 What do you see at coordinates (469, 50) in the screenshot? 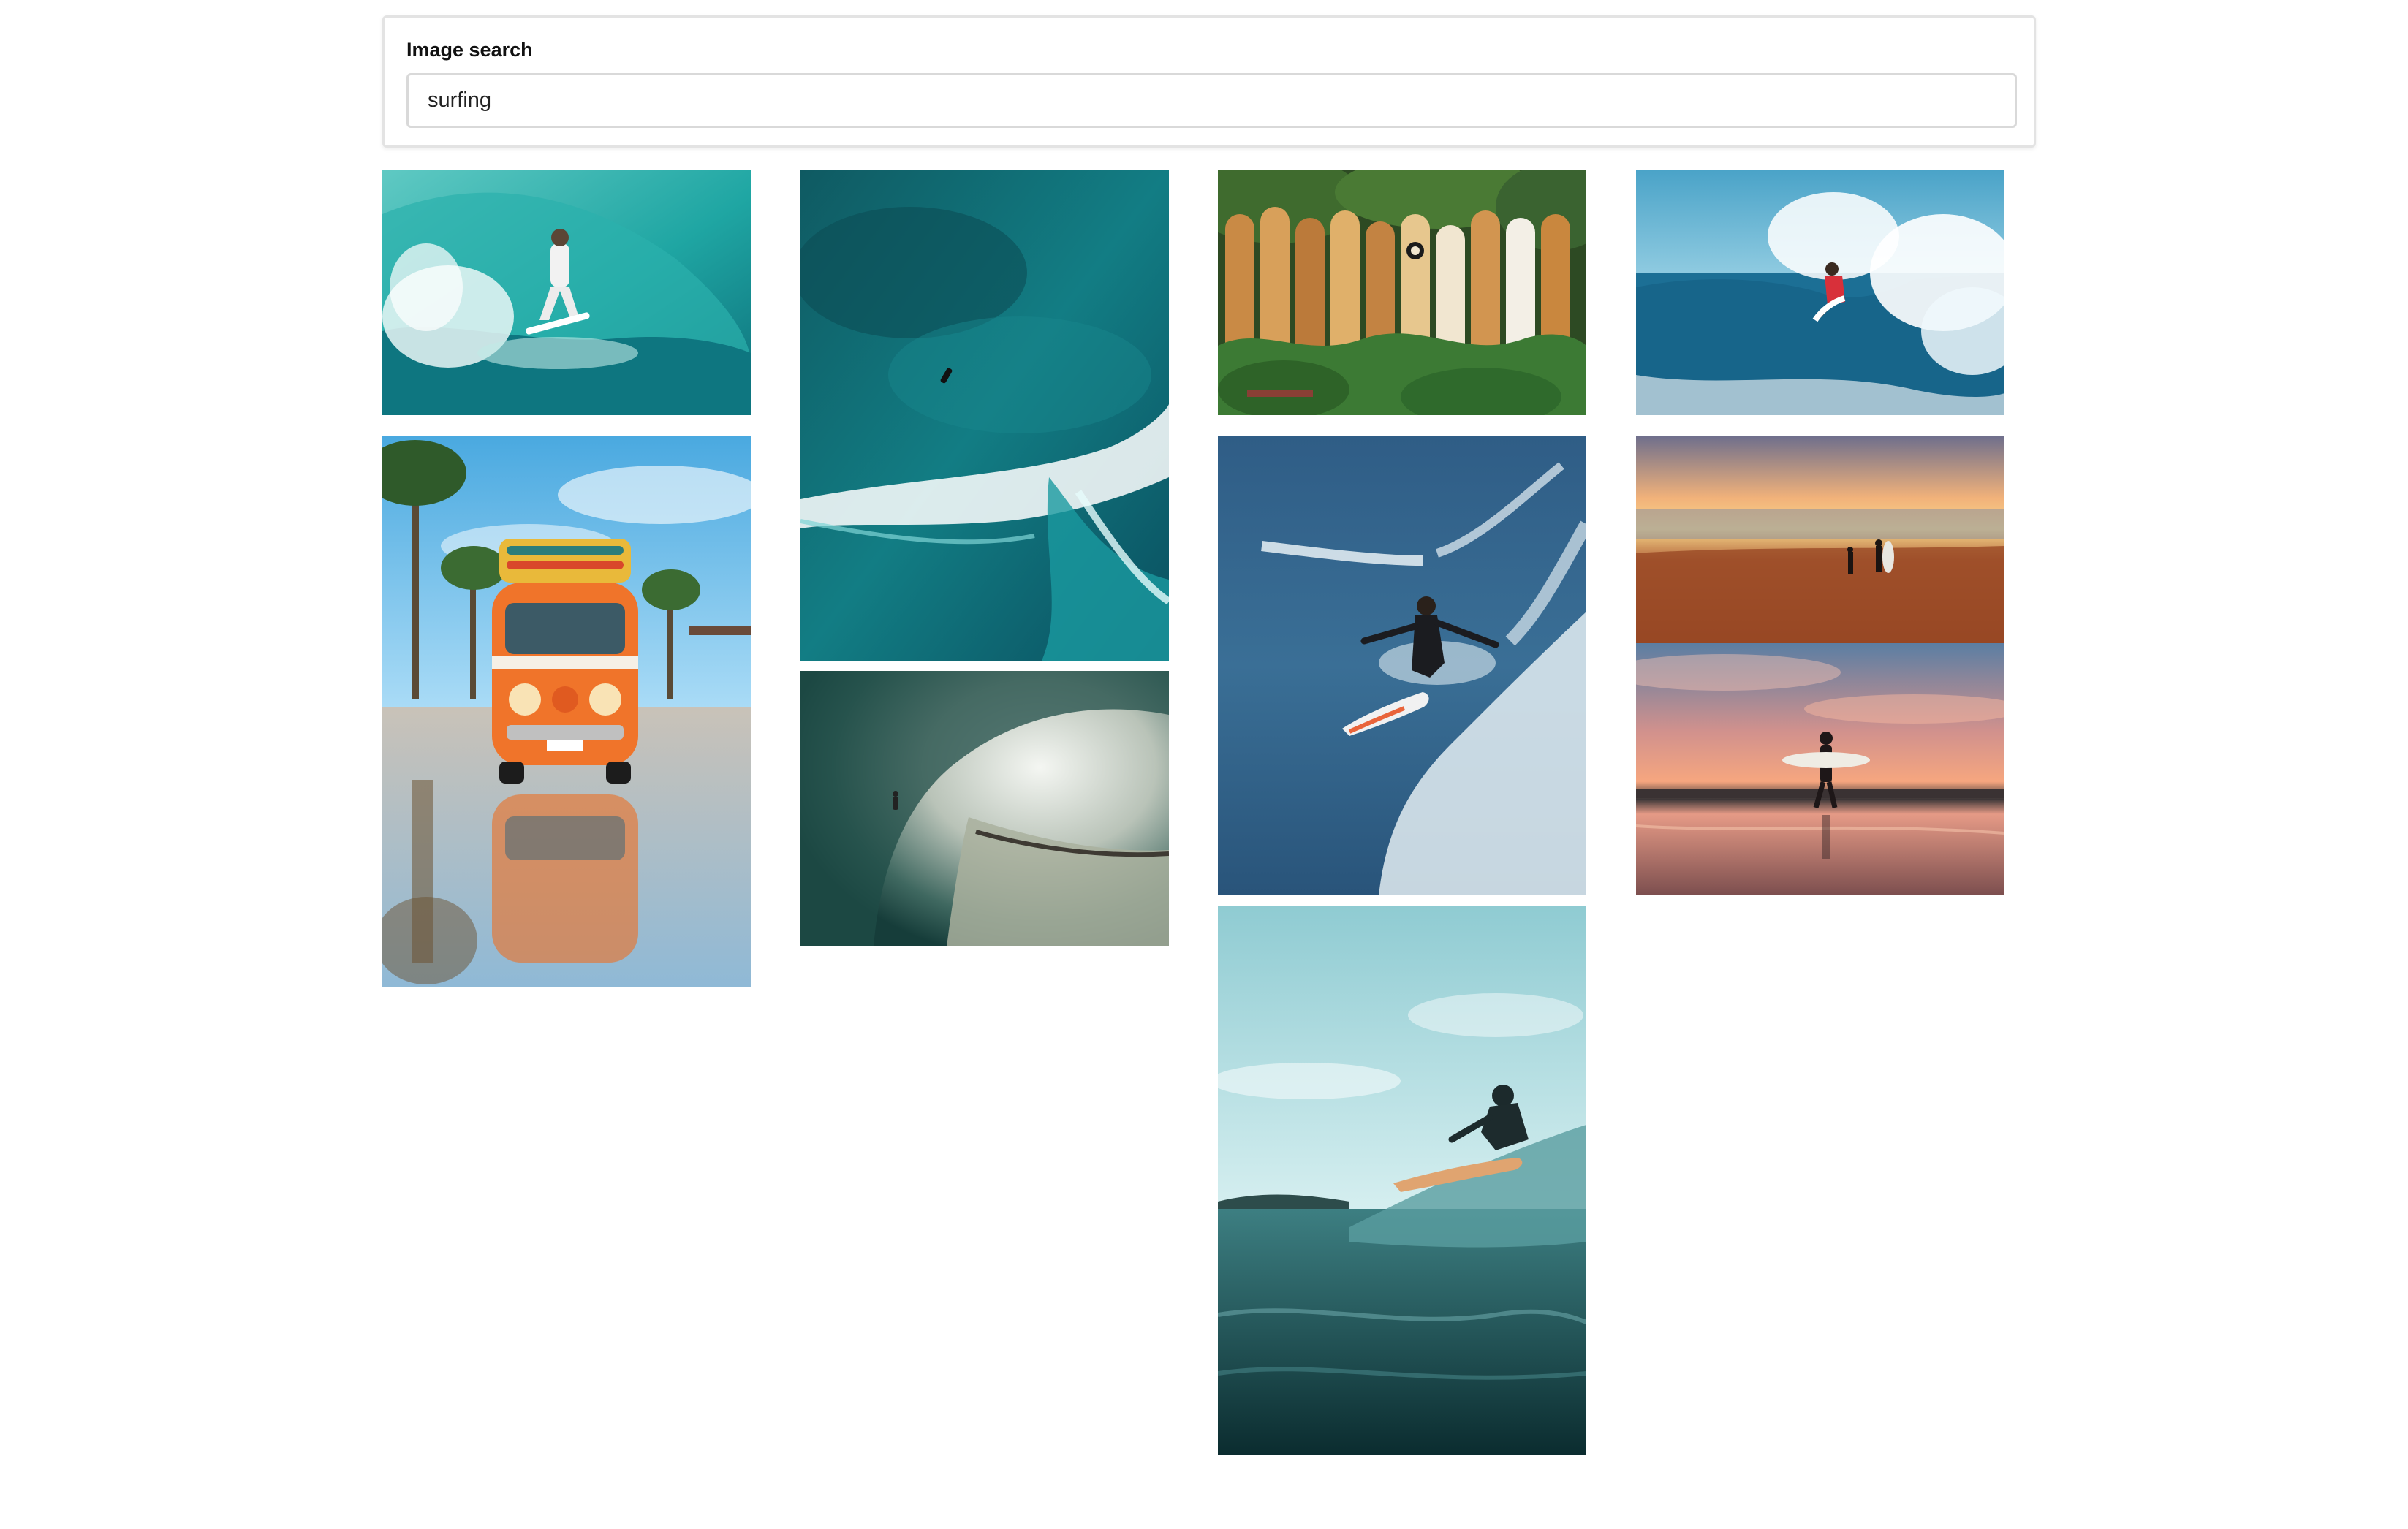
I see `search-label: Image search` at bounding box center [469, 50].